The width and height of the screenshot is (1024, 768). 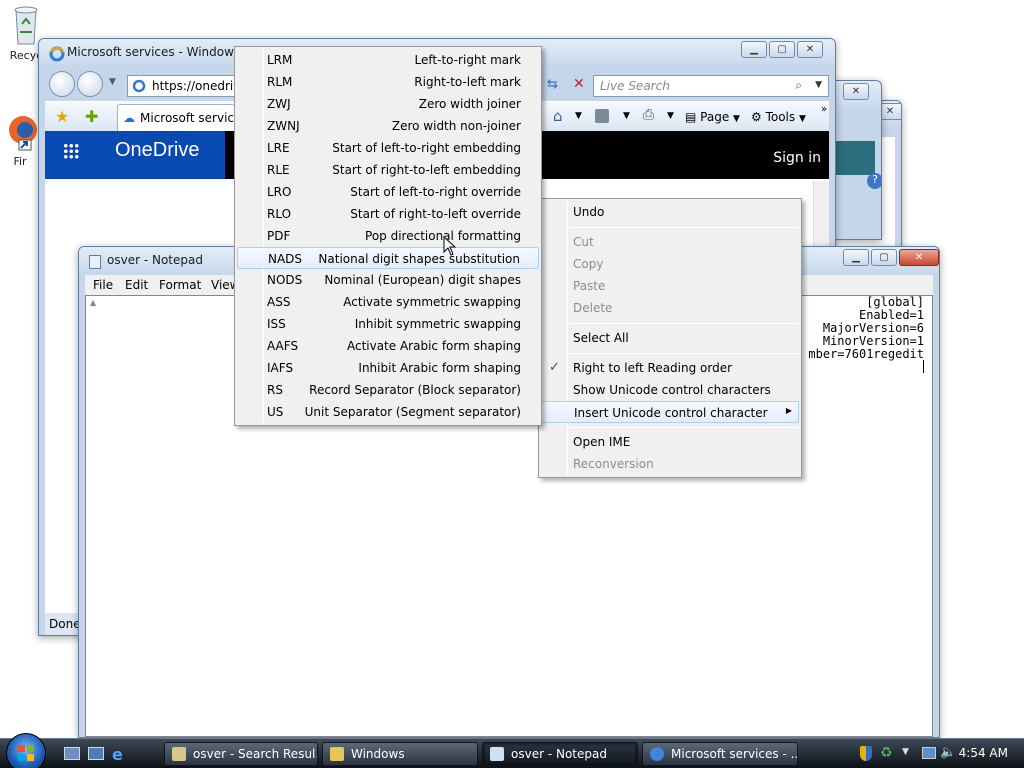 What do you see at coordinates (670, 338) in the screenshot?
I see `menu-item-select-all: Select All` at bounding box center [670, 338].